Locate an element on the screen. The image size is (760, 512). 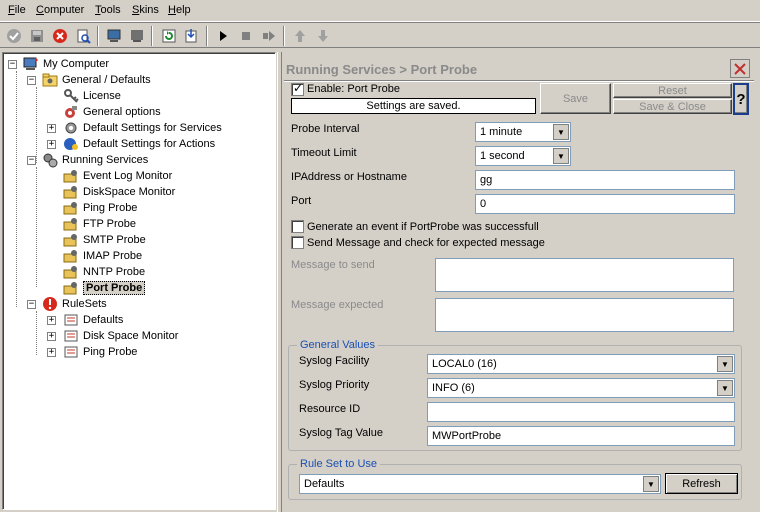
tree-node-running-services: − Running Services is located at coordinates (87, 160).